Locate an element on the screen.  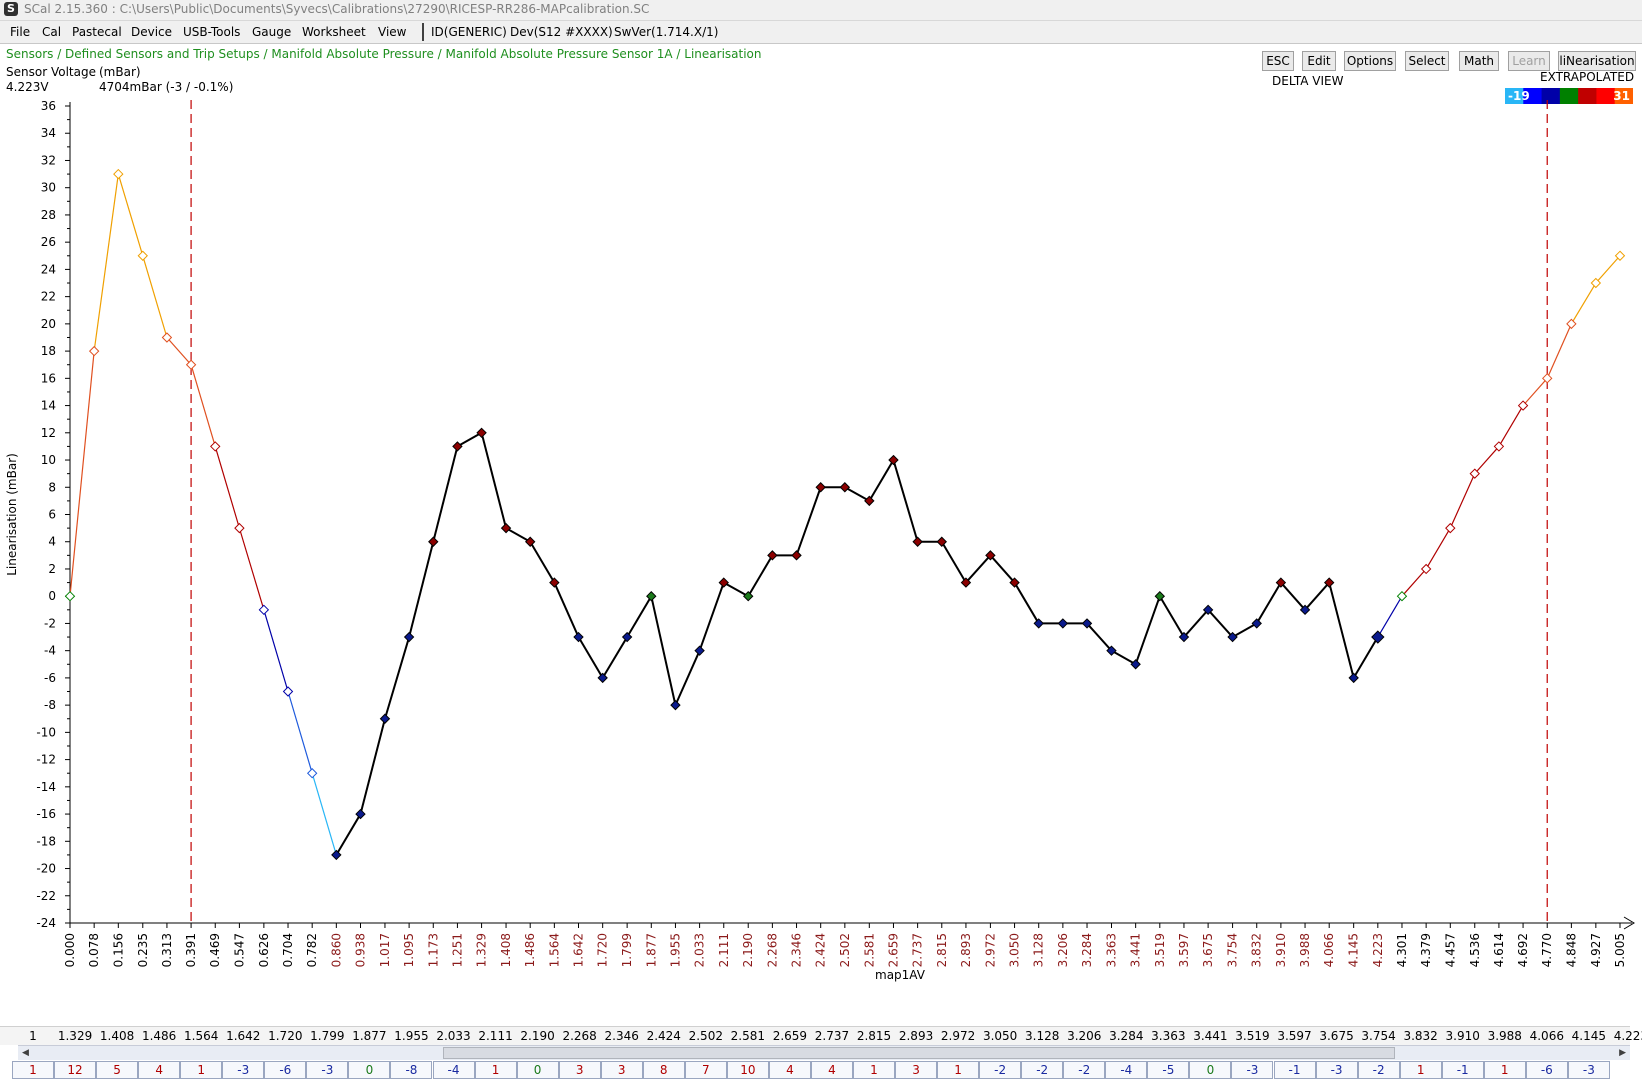
menu-view: View is located at coordinates (392, 32).